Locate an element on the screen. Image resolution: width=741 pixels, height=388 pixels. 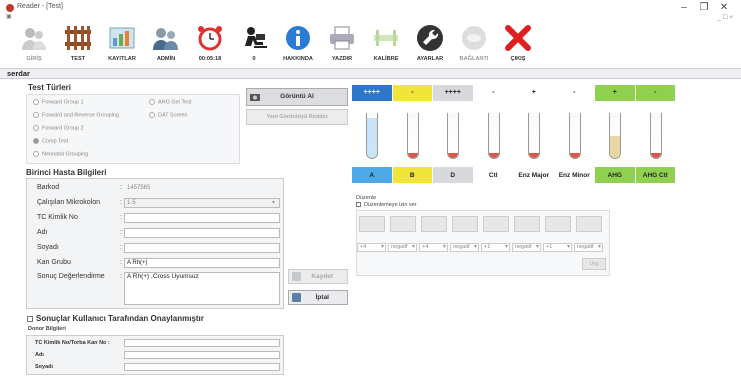
toolbar-admin-button: ADMİN is located at coordinates (166, 45).